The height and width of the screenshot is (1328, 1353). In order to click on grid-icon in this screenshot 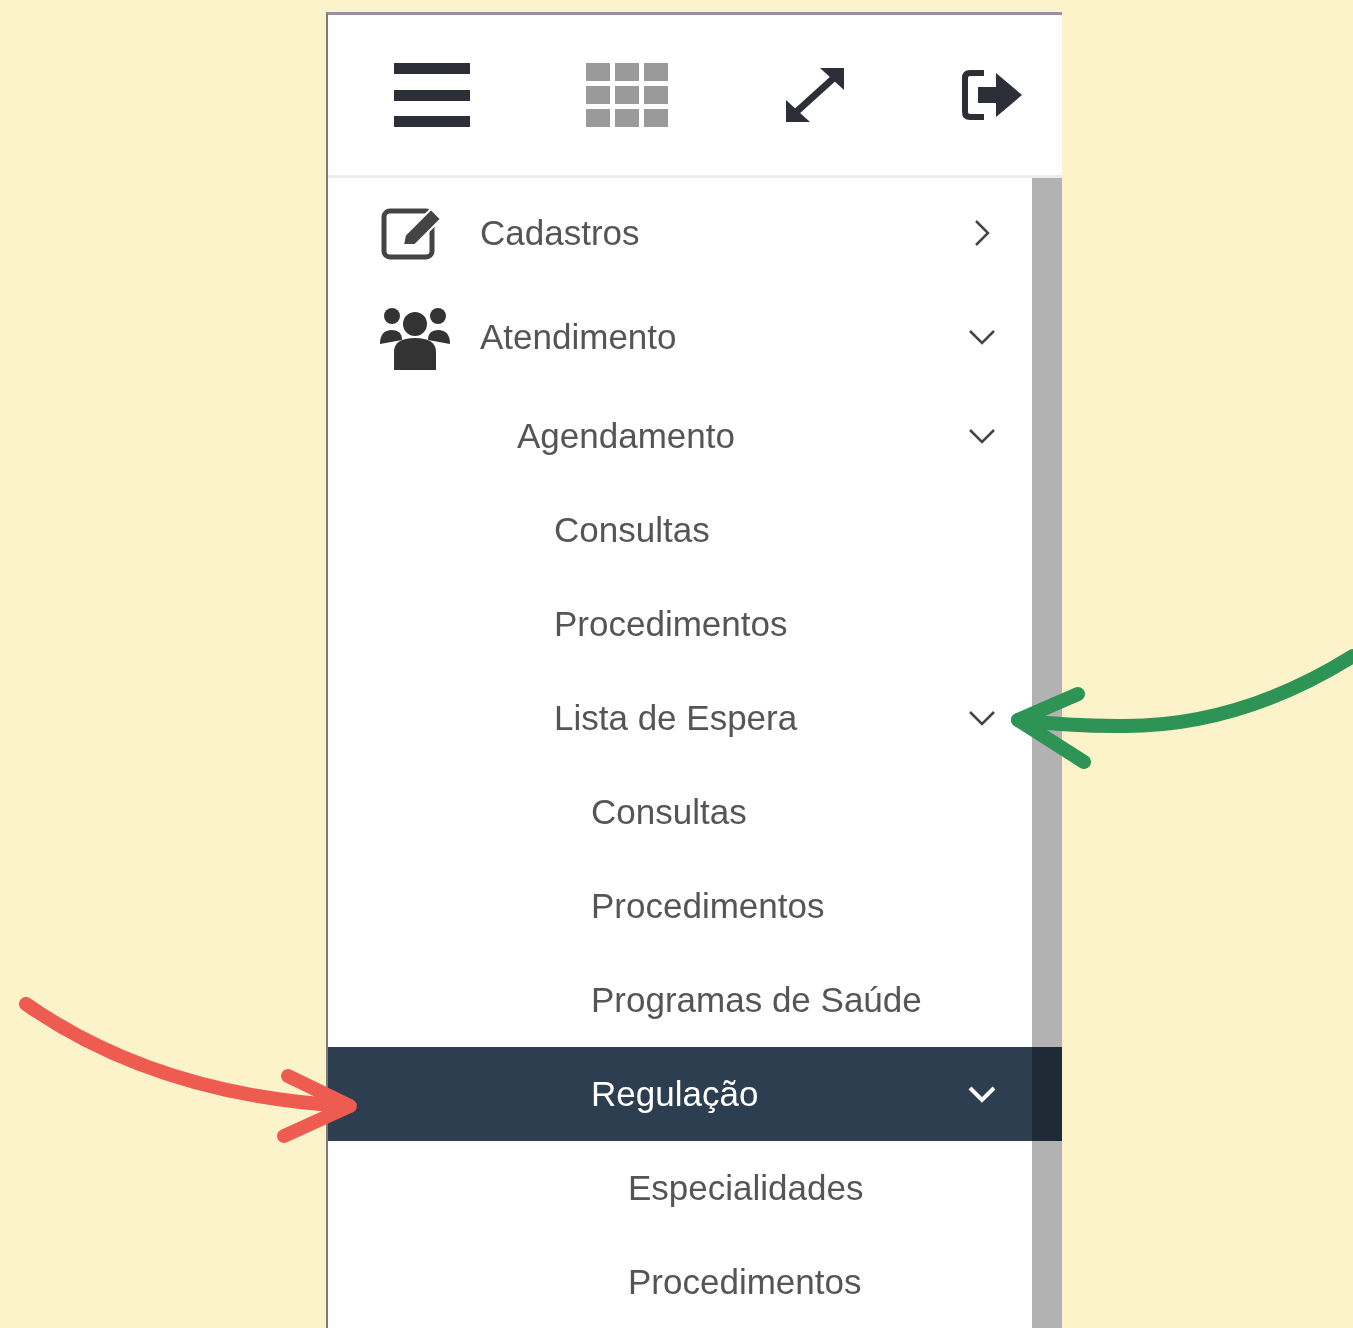, I will do `click(627, 95)`.